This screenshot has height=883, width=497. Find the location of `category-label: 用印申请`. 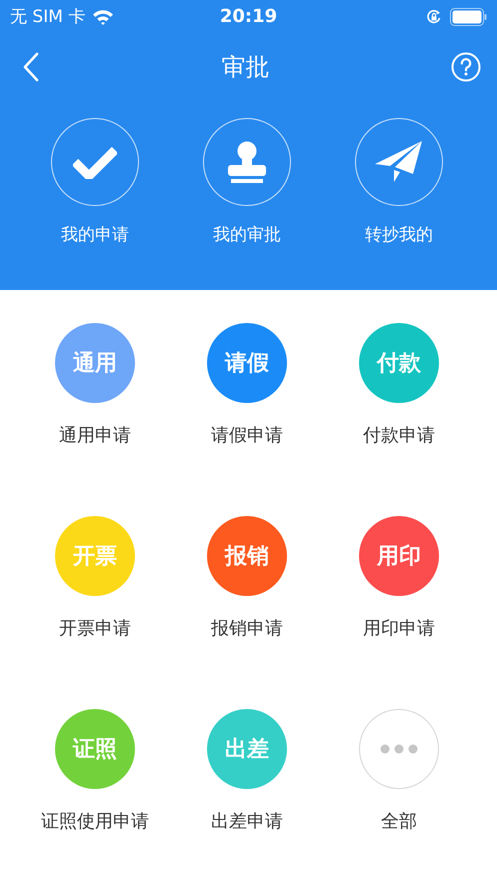

category-label: 用印申请 is located at coordinates (399, 628).